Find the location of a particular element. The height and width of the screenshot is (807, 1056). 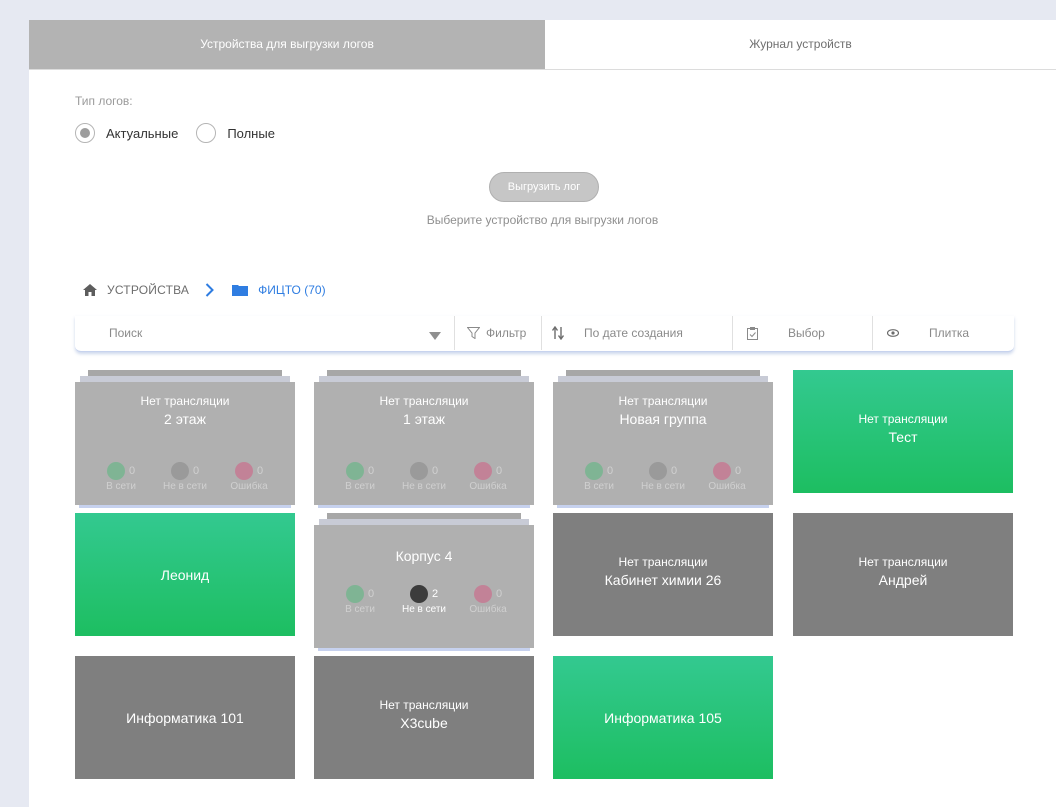

device-card-body: Информатика 101 is located at coordinates (185, 717).